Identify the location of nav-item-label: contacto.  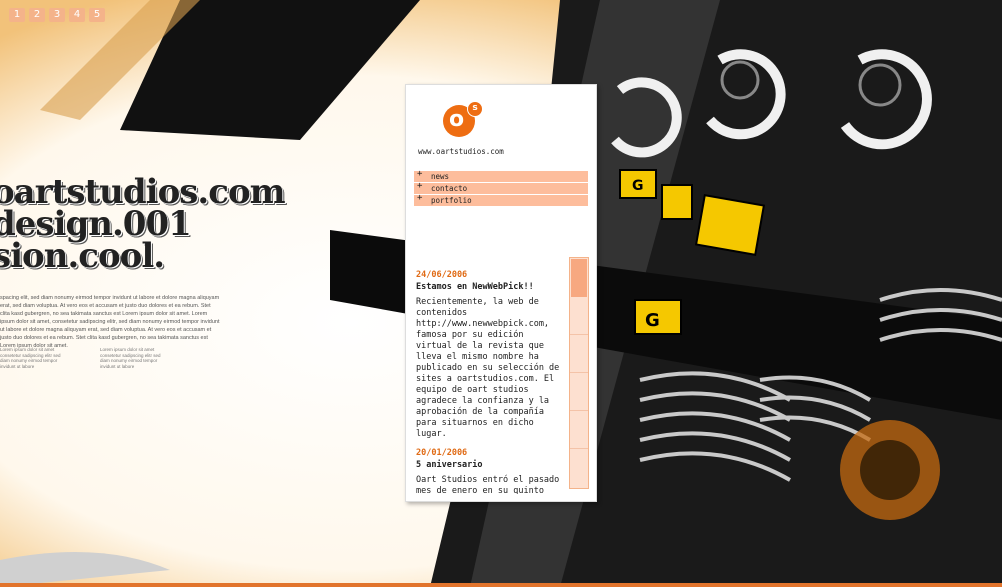
(449, 188).